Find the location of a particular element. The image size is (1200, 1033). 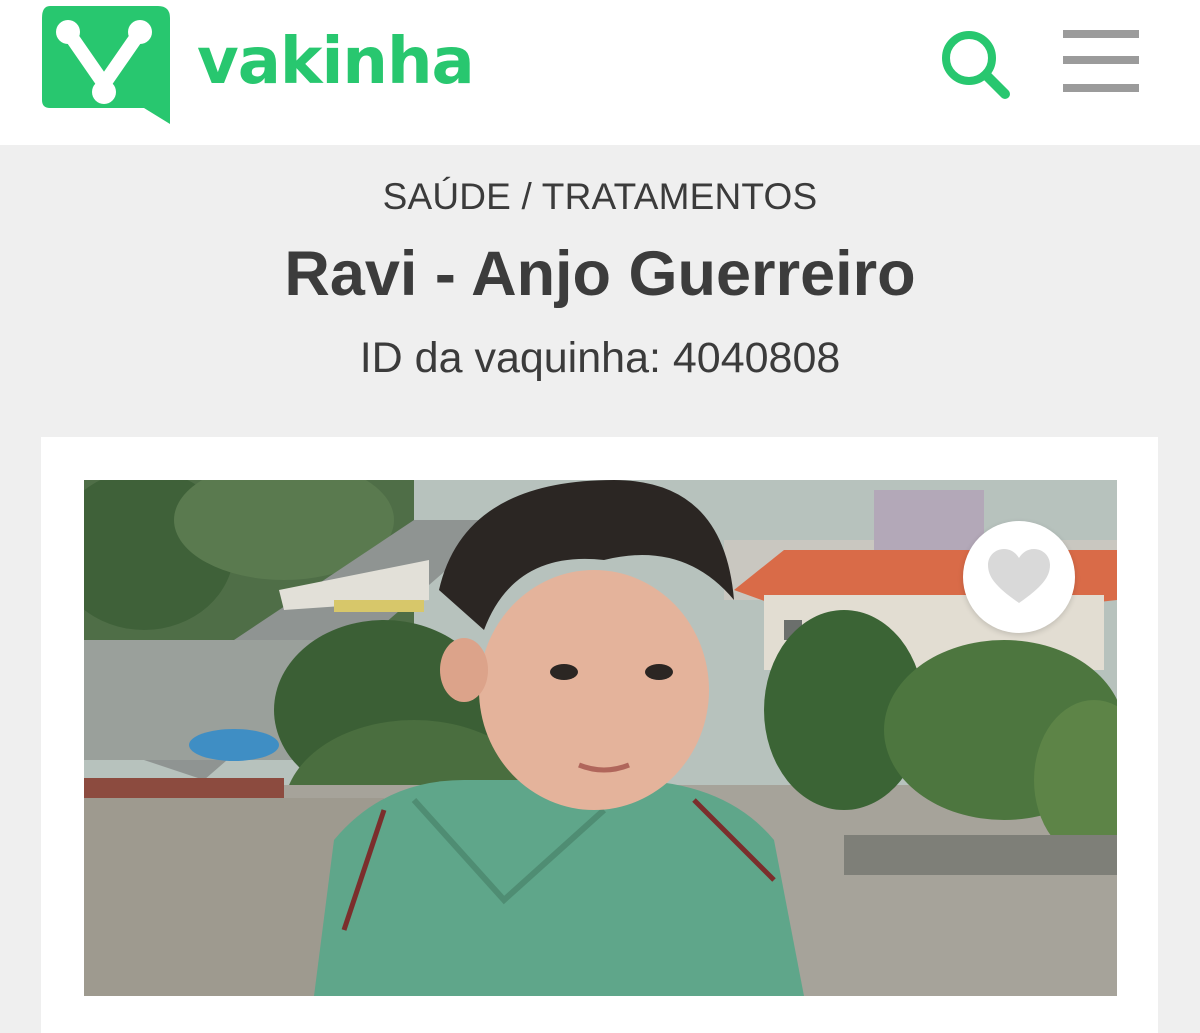

heart-icon is located at coordinates (1019, 576).